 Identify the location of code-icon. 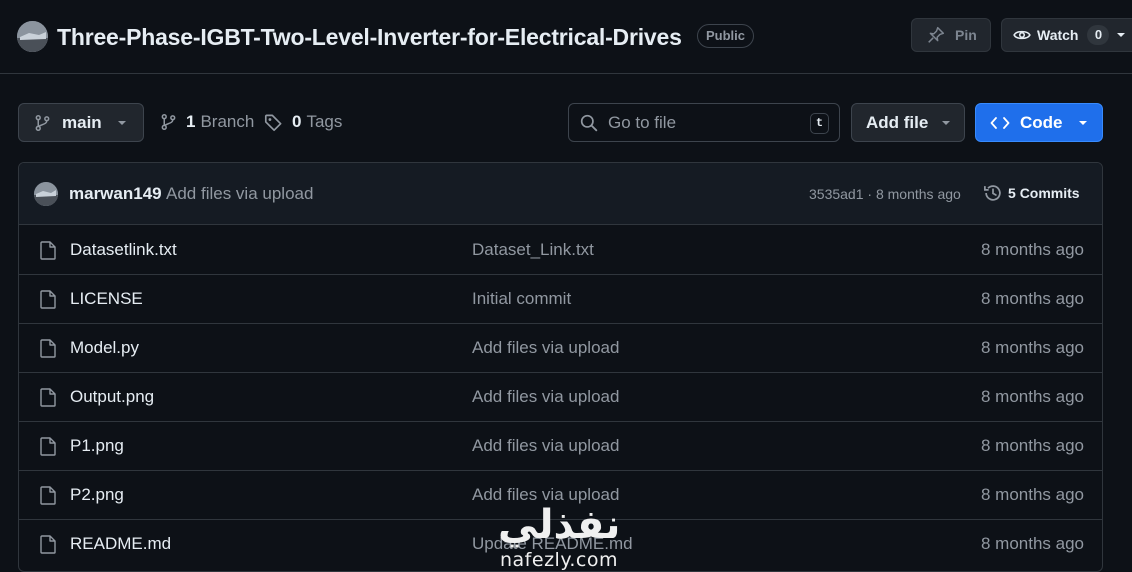
(1000, 122).